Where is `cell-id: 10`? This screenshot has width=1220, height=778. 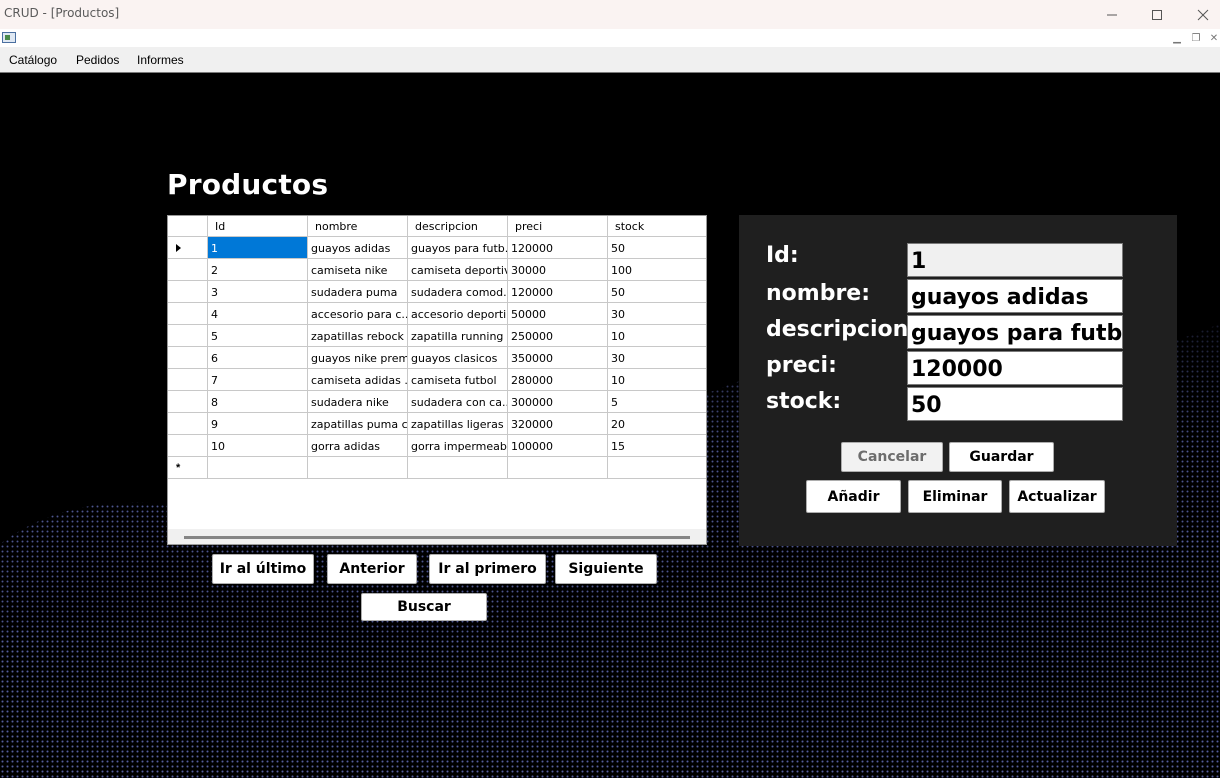 cell-id: 10 is located at coordinates (258, 446).